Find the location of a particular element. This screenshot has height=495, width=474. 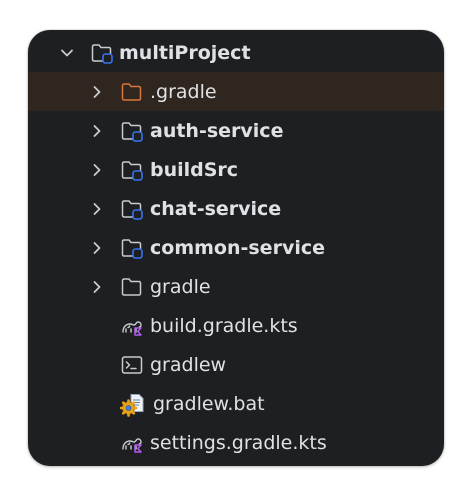

tree-root-label: multiProject is located at coordinates (185, 52).